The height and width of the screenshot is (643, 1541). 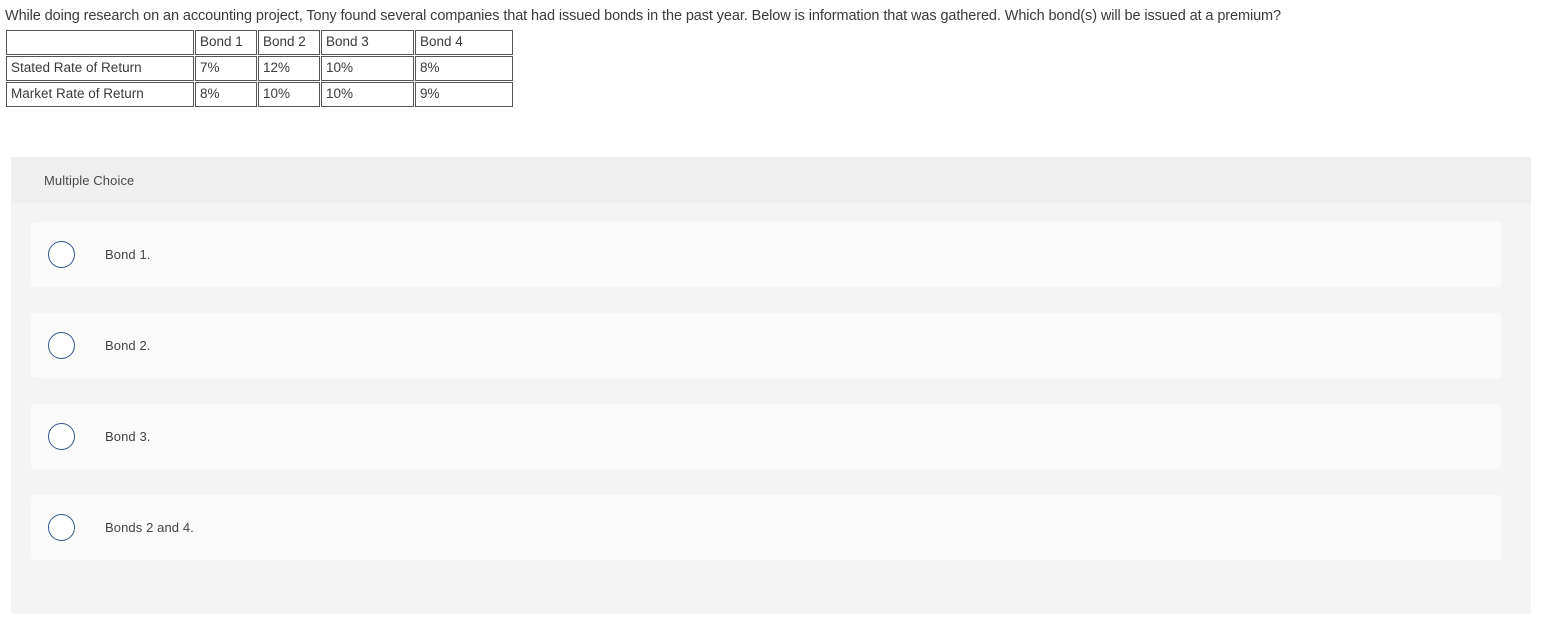 What do you see at coordinates (766, 254) in the screenshot?
I see `option-row-1: Bond 1.` at bounding box center [766, 254].